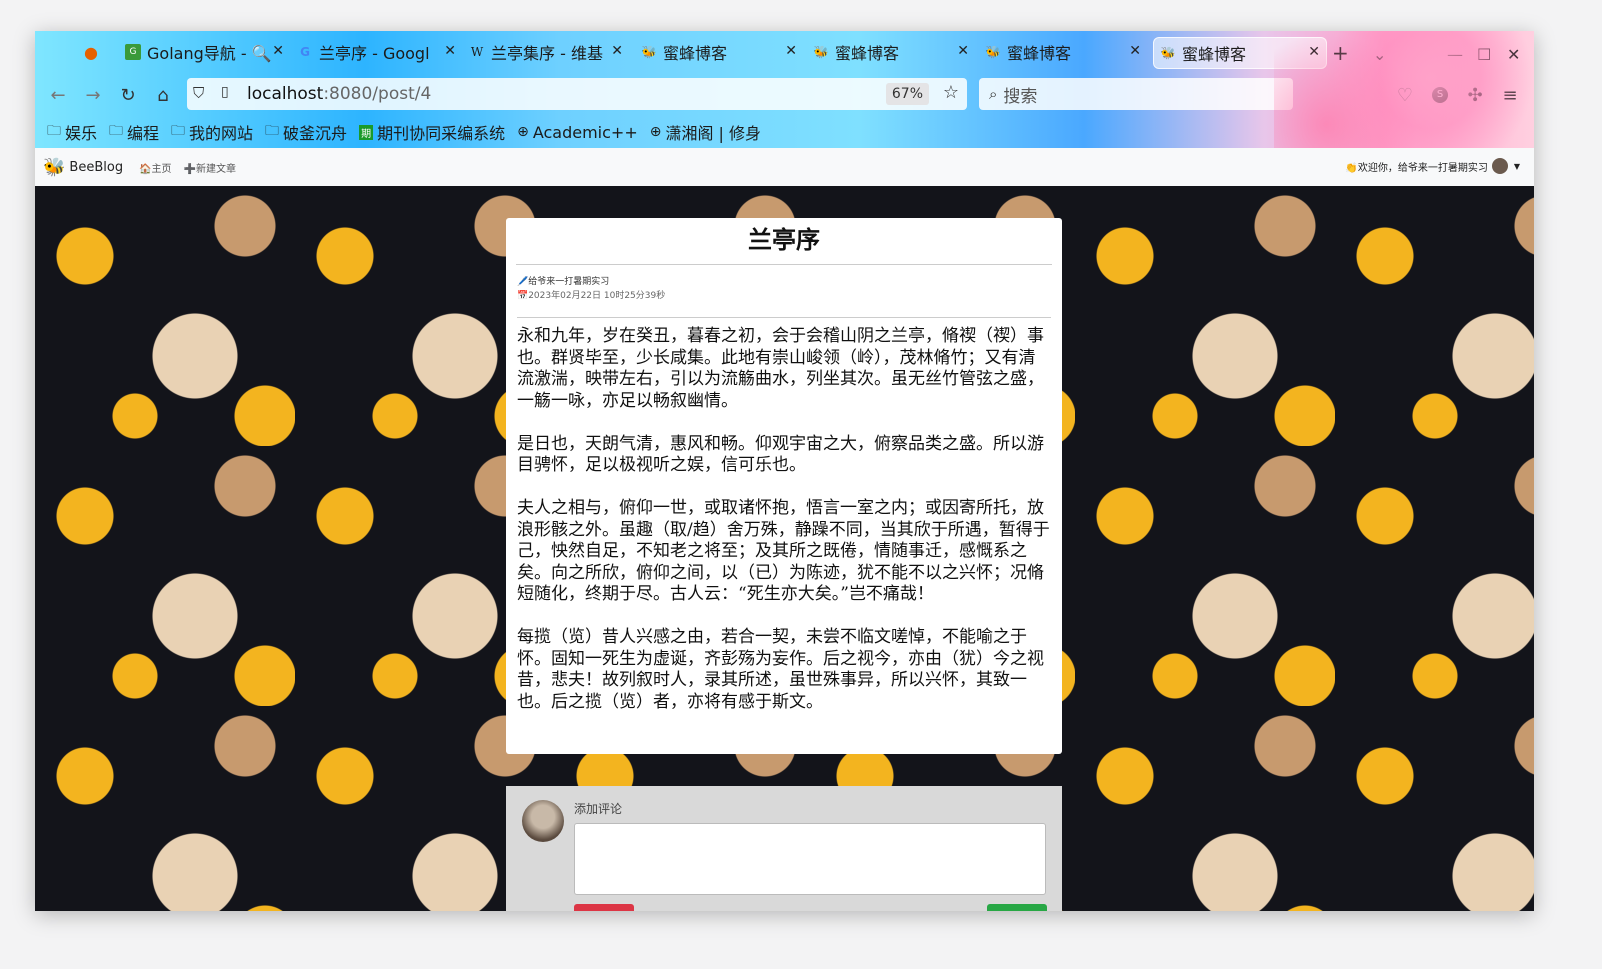 The image size is (1602, 969). Describe the element at coordinates (128, 95) in the screenshot. I see `reload-icon: ↻` at that location.